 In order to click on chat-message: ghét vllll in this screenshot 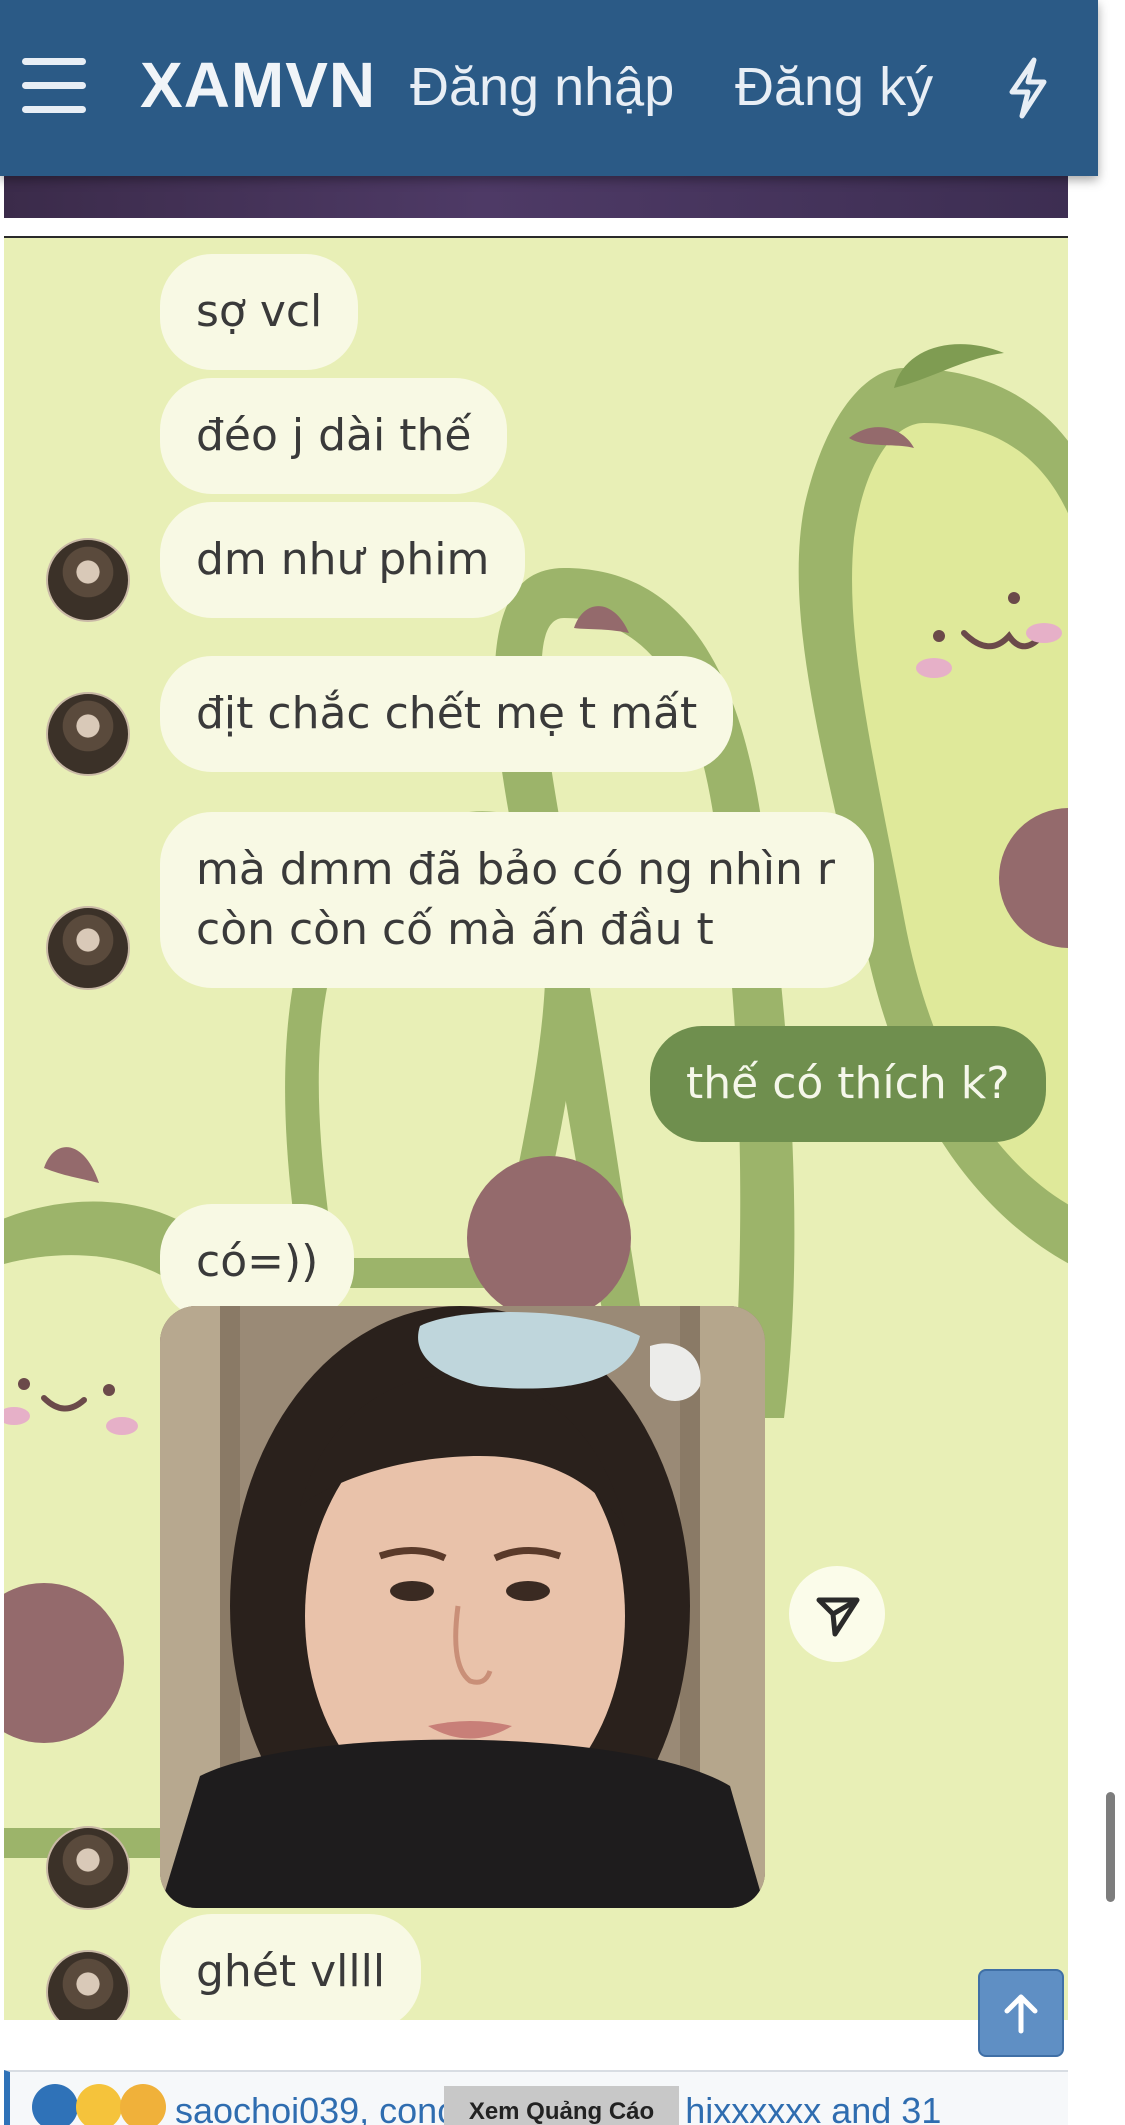, I will do `click(291, 1967)`.